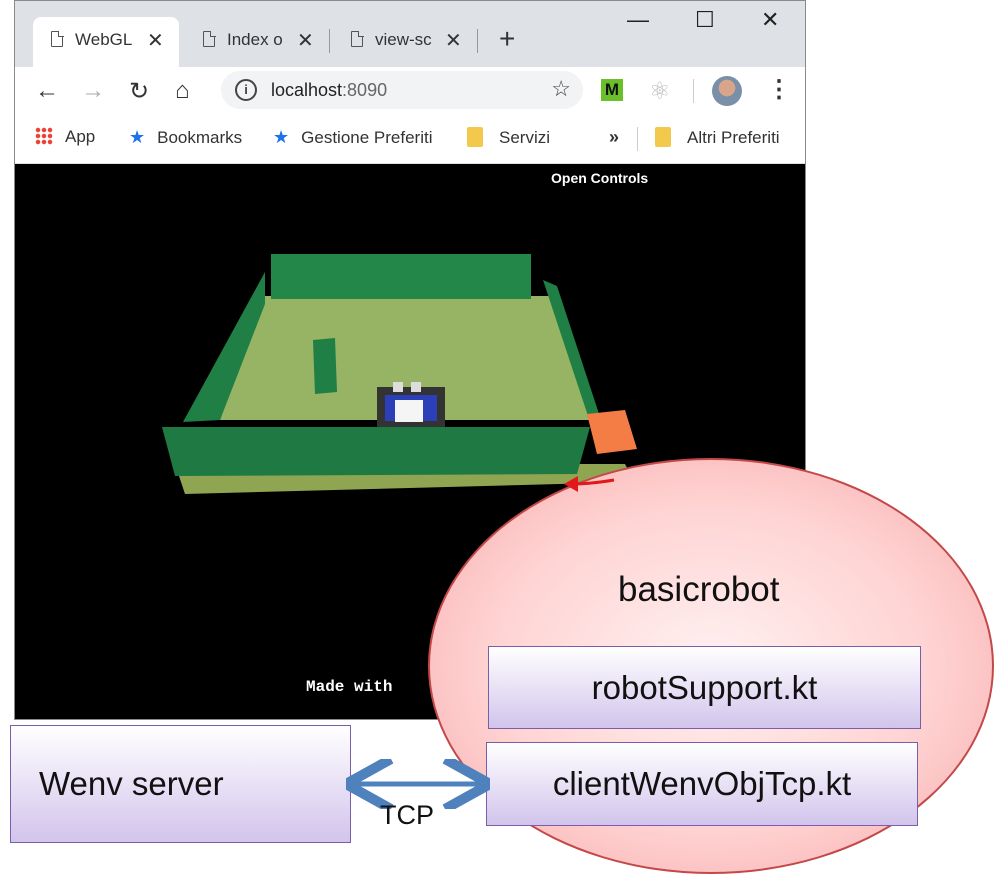  I want to click on red-arrowhead, so click(571, 484).